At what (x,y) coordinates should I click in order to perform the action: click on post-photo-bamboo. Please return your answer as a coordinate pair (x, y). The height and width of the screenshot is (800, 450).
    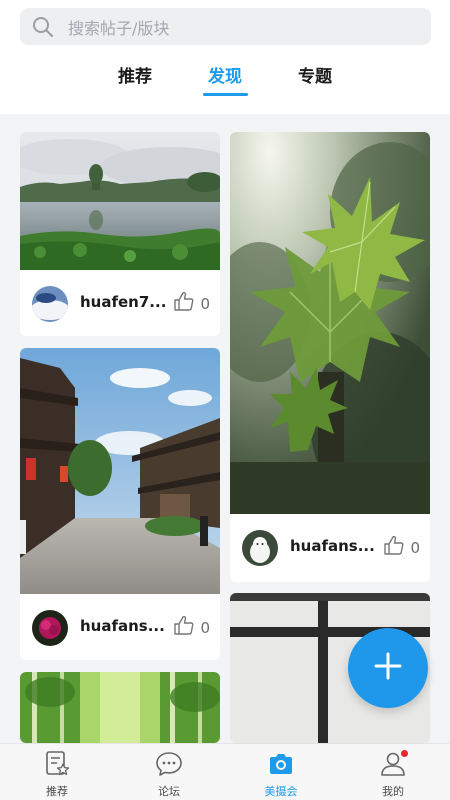
    Looking at the image, I should click on (120, 707).